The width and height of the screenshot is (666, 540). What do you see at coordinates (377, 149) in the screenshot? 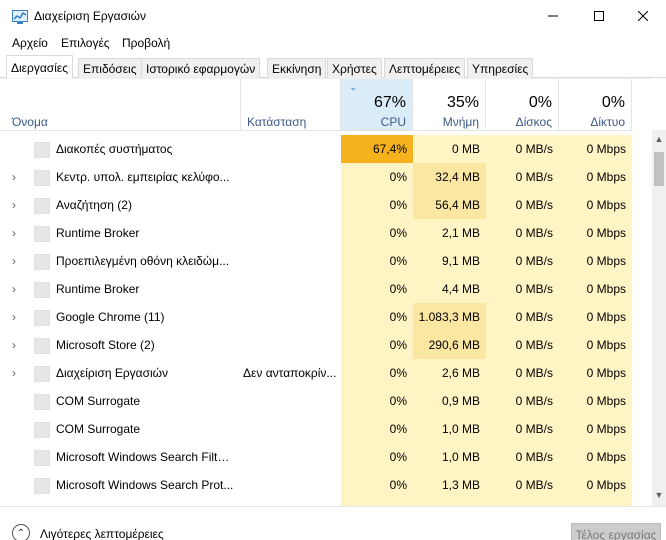
I see `process-cpu: 67,4%` at bounding box center [377, 149].